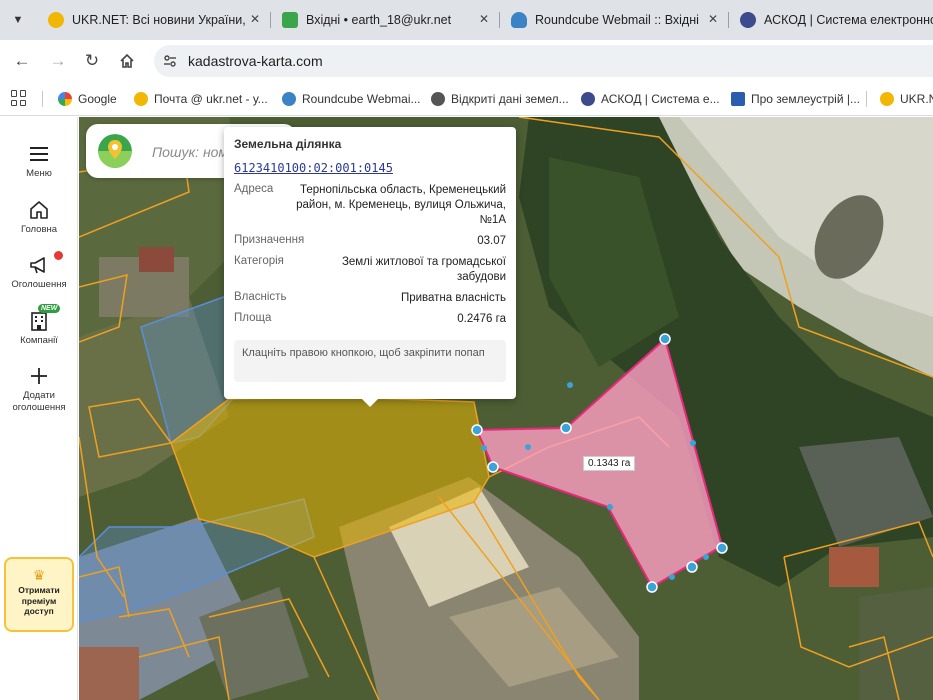  I want to click on row-key: Адреса, so click(254, 189).